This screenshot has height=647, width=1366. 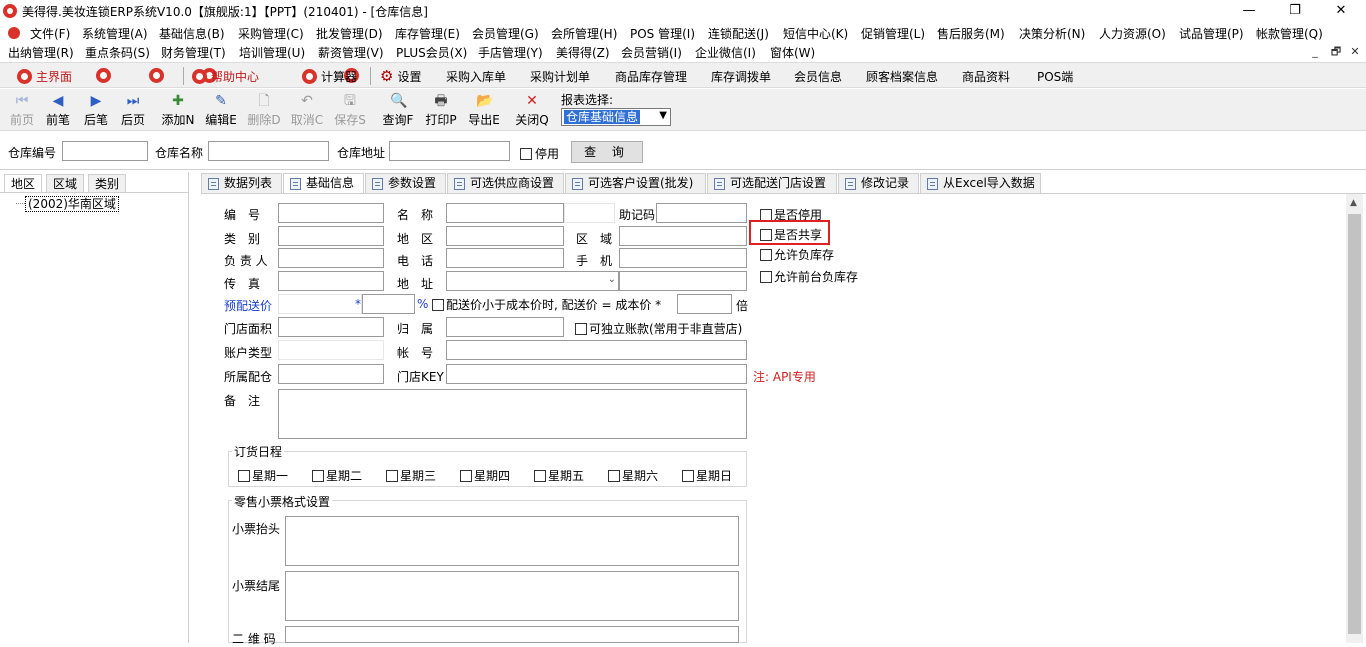 I want to click on quick-link-purchase-receipt: 采购入库单, so click(x=476, y=76).